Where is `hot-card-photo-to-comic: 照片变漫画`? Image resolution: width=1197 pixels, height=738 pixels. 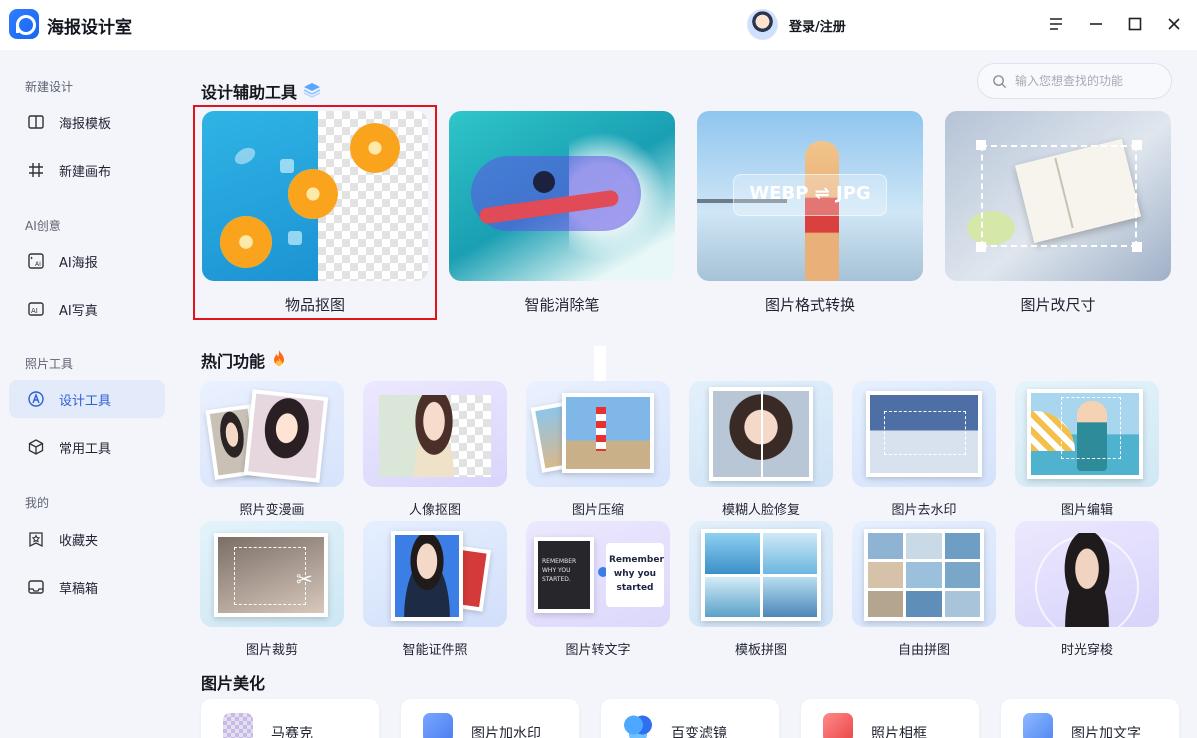 hot-card-photo-to-comic: 照片变漫画 is located at coordinates (272, 449).